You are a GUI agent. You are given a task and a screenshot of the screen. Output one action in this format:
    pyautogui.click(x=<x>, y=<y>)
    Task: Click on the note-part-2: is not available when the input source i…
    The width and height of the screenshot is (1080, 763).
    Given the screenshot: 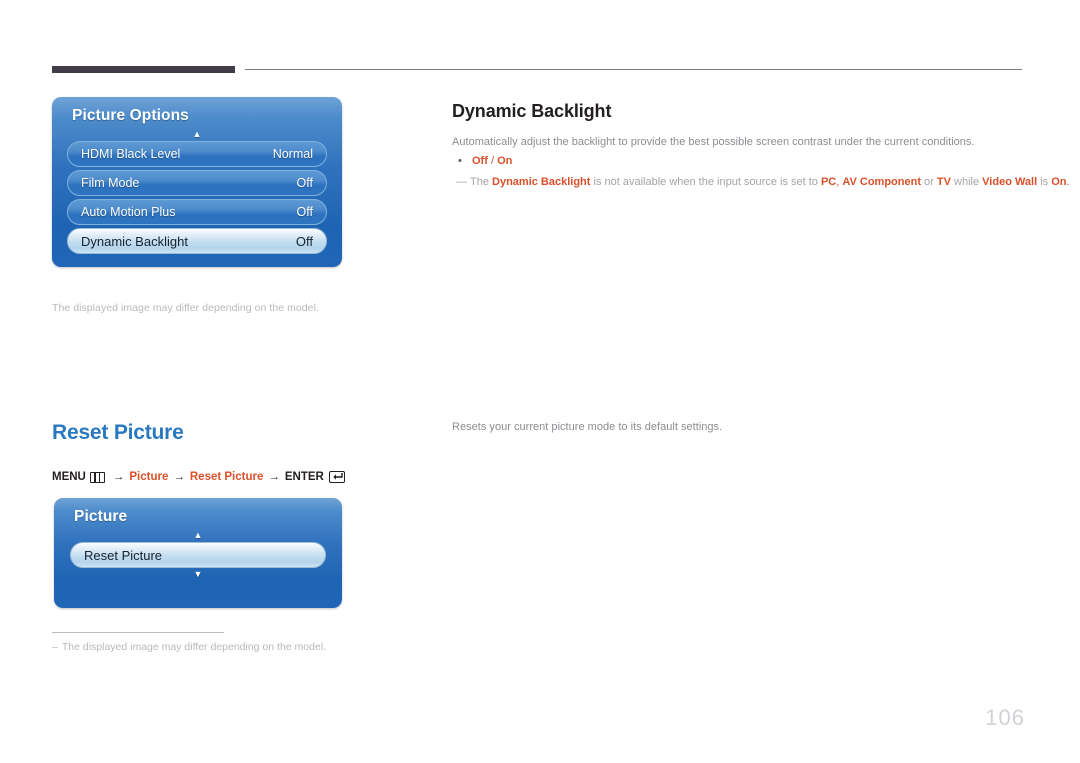 What is the action you would take?
    pyautogui.click(x=705, y=182)
    